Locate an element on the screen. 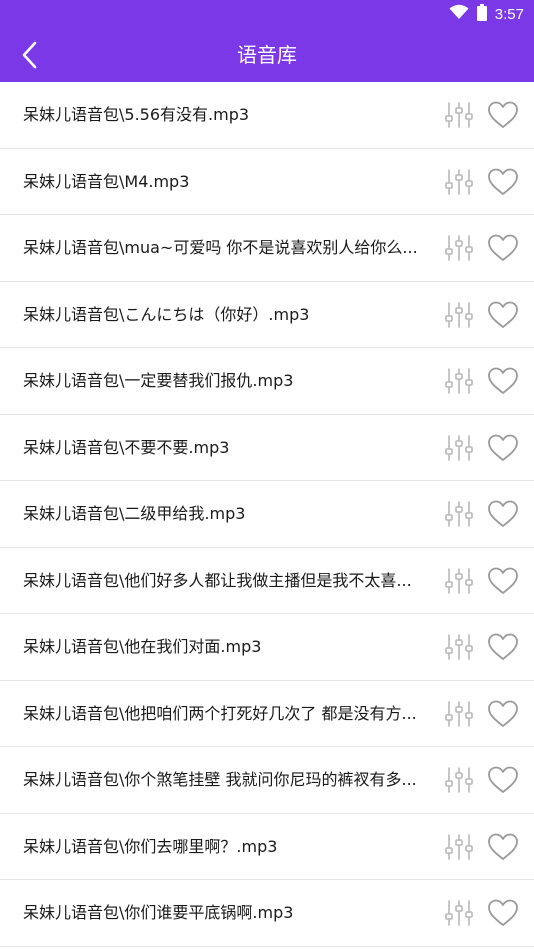 This screenshot has width=534, height=949. voice-file-name: 呆妹儿语音包\5.56有没有.mp3 is located at coordinates (136, 114).